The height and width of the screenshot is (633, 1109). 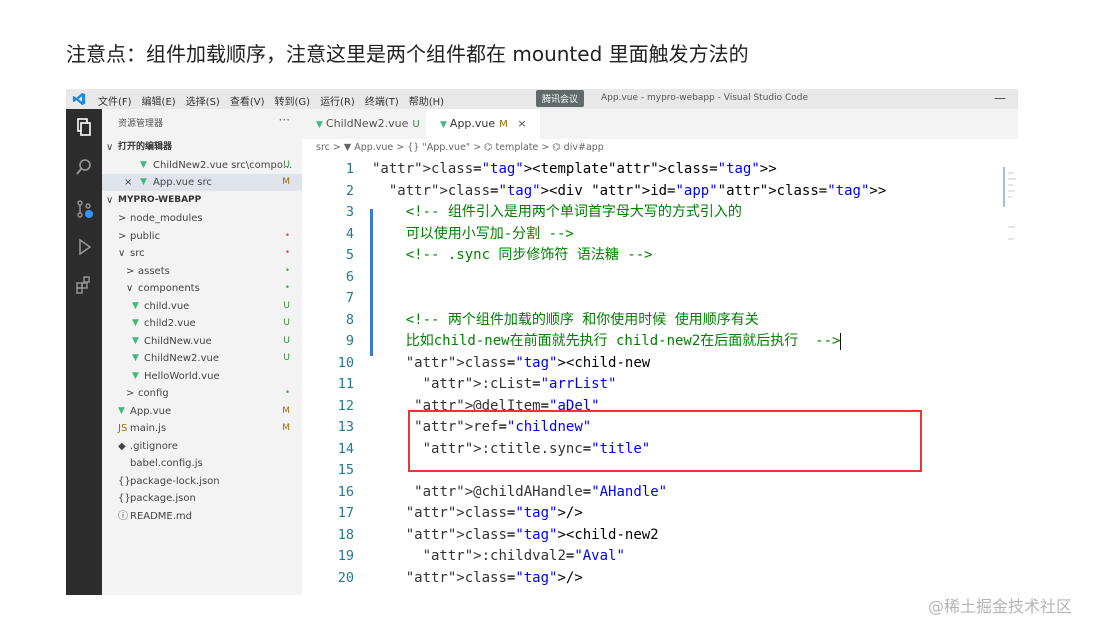 I want to click on line-number: 4, so click(x=349, y=233).